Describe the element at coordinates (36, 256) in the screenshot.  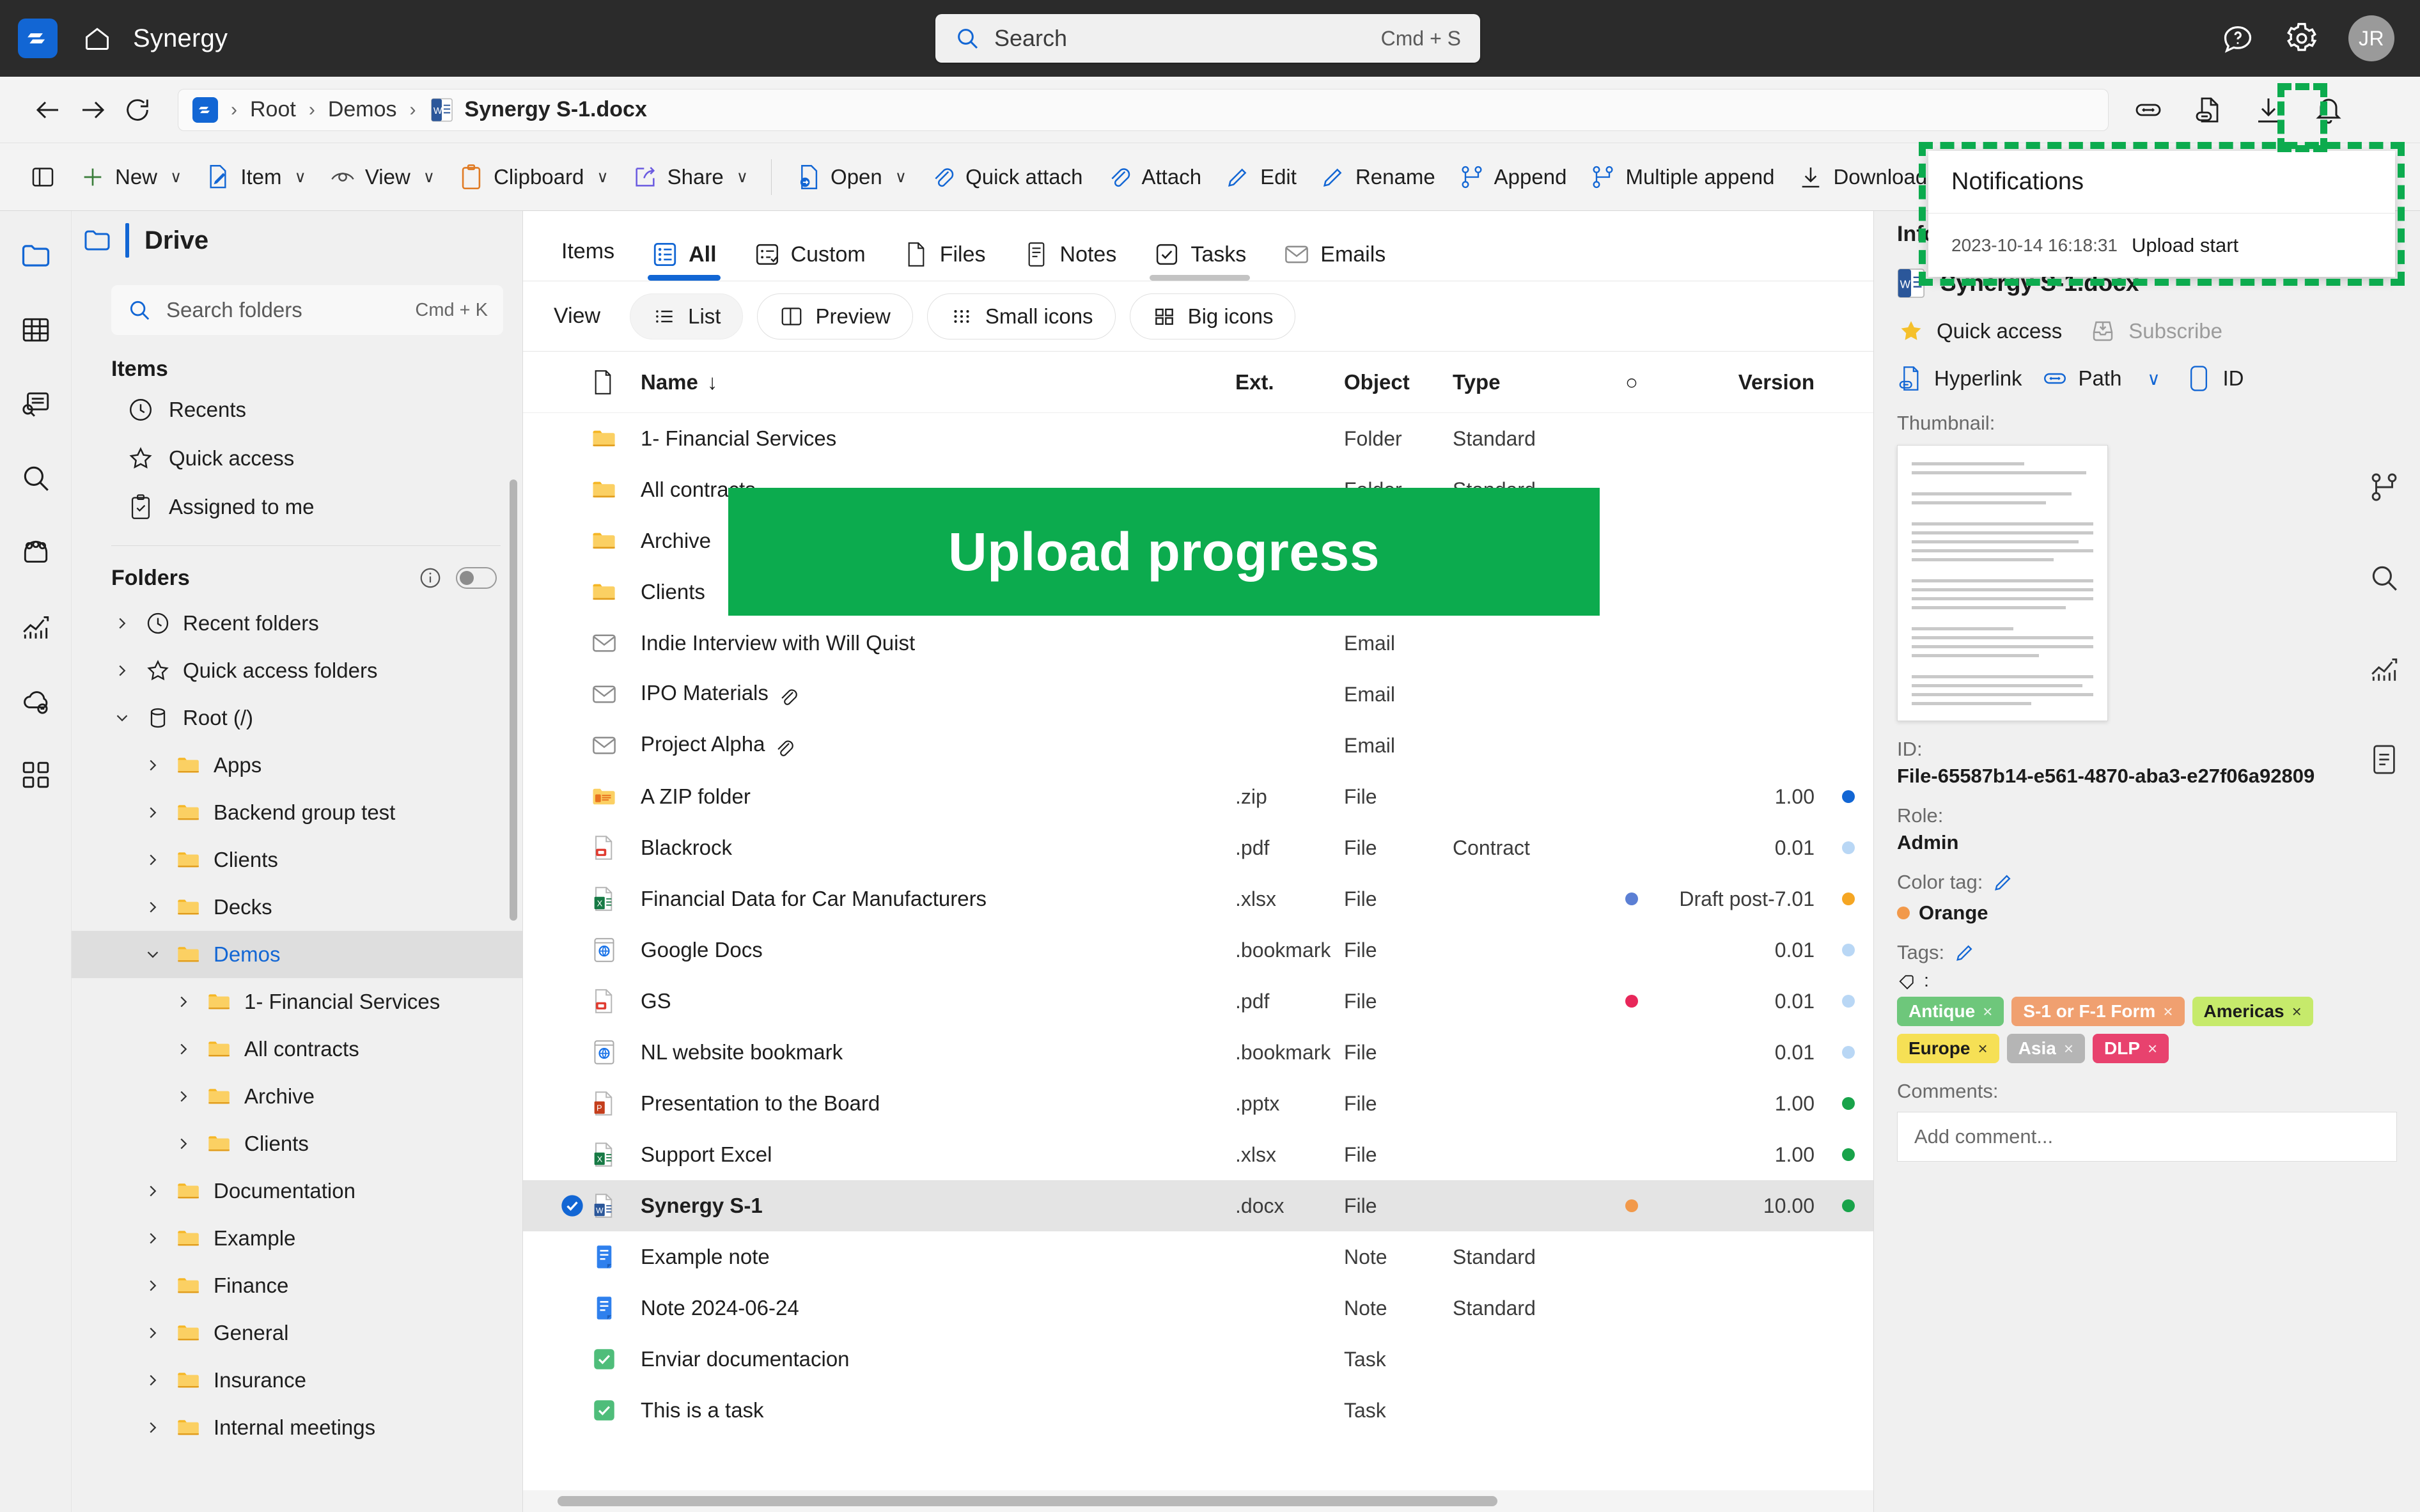
I see `folder-icon` at that location.